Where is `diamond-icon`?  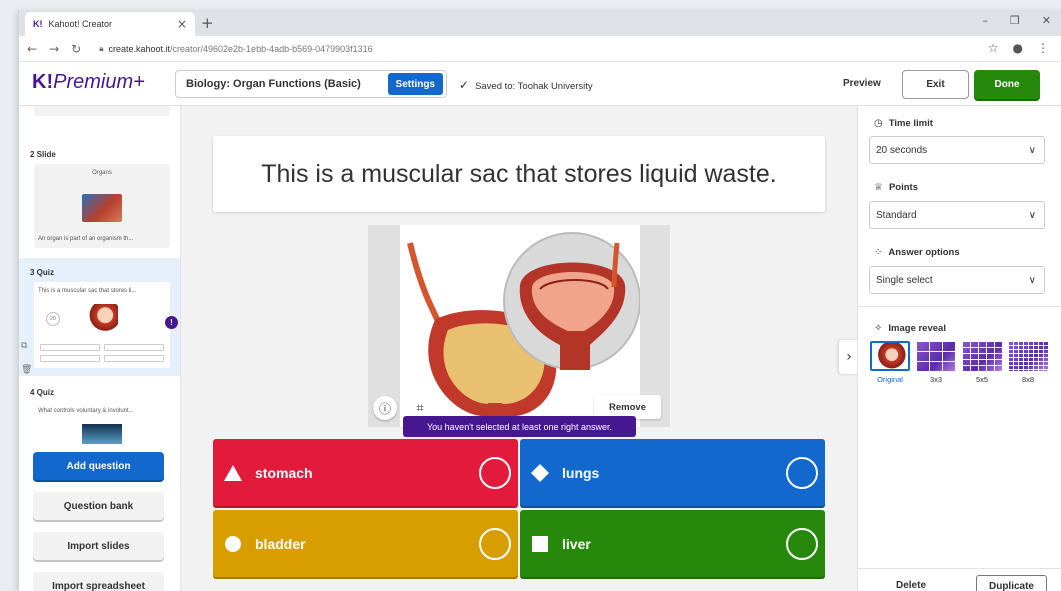
diamond-icon is located at coordinates (540, 473).